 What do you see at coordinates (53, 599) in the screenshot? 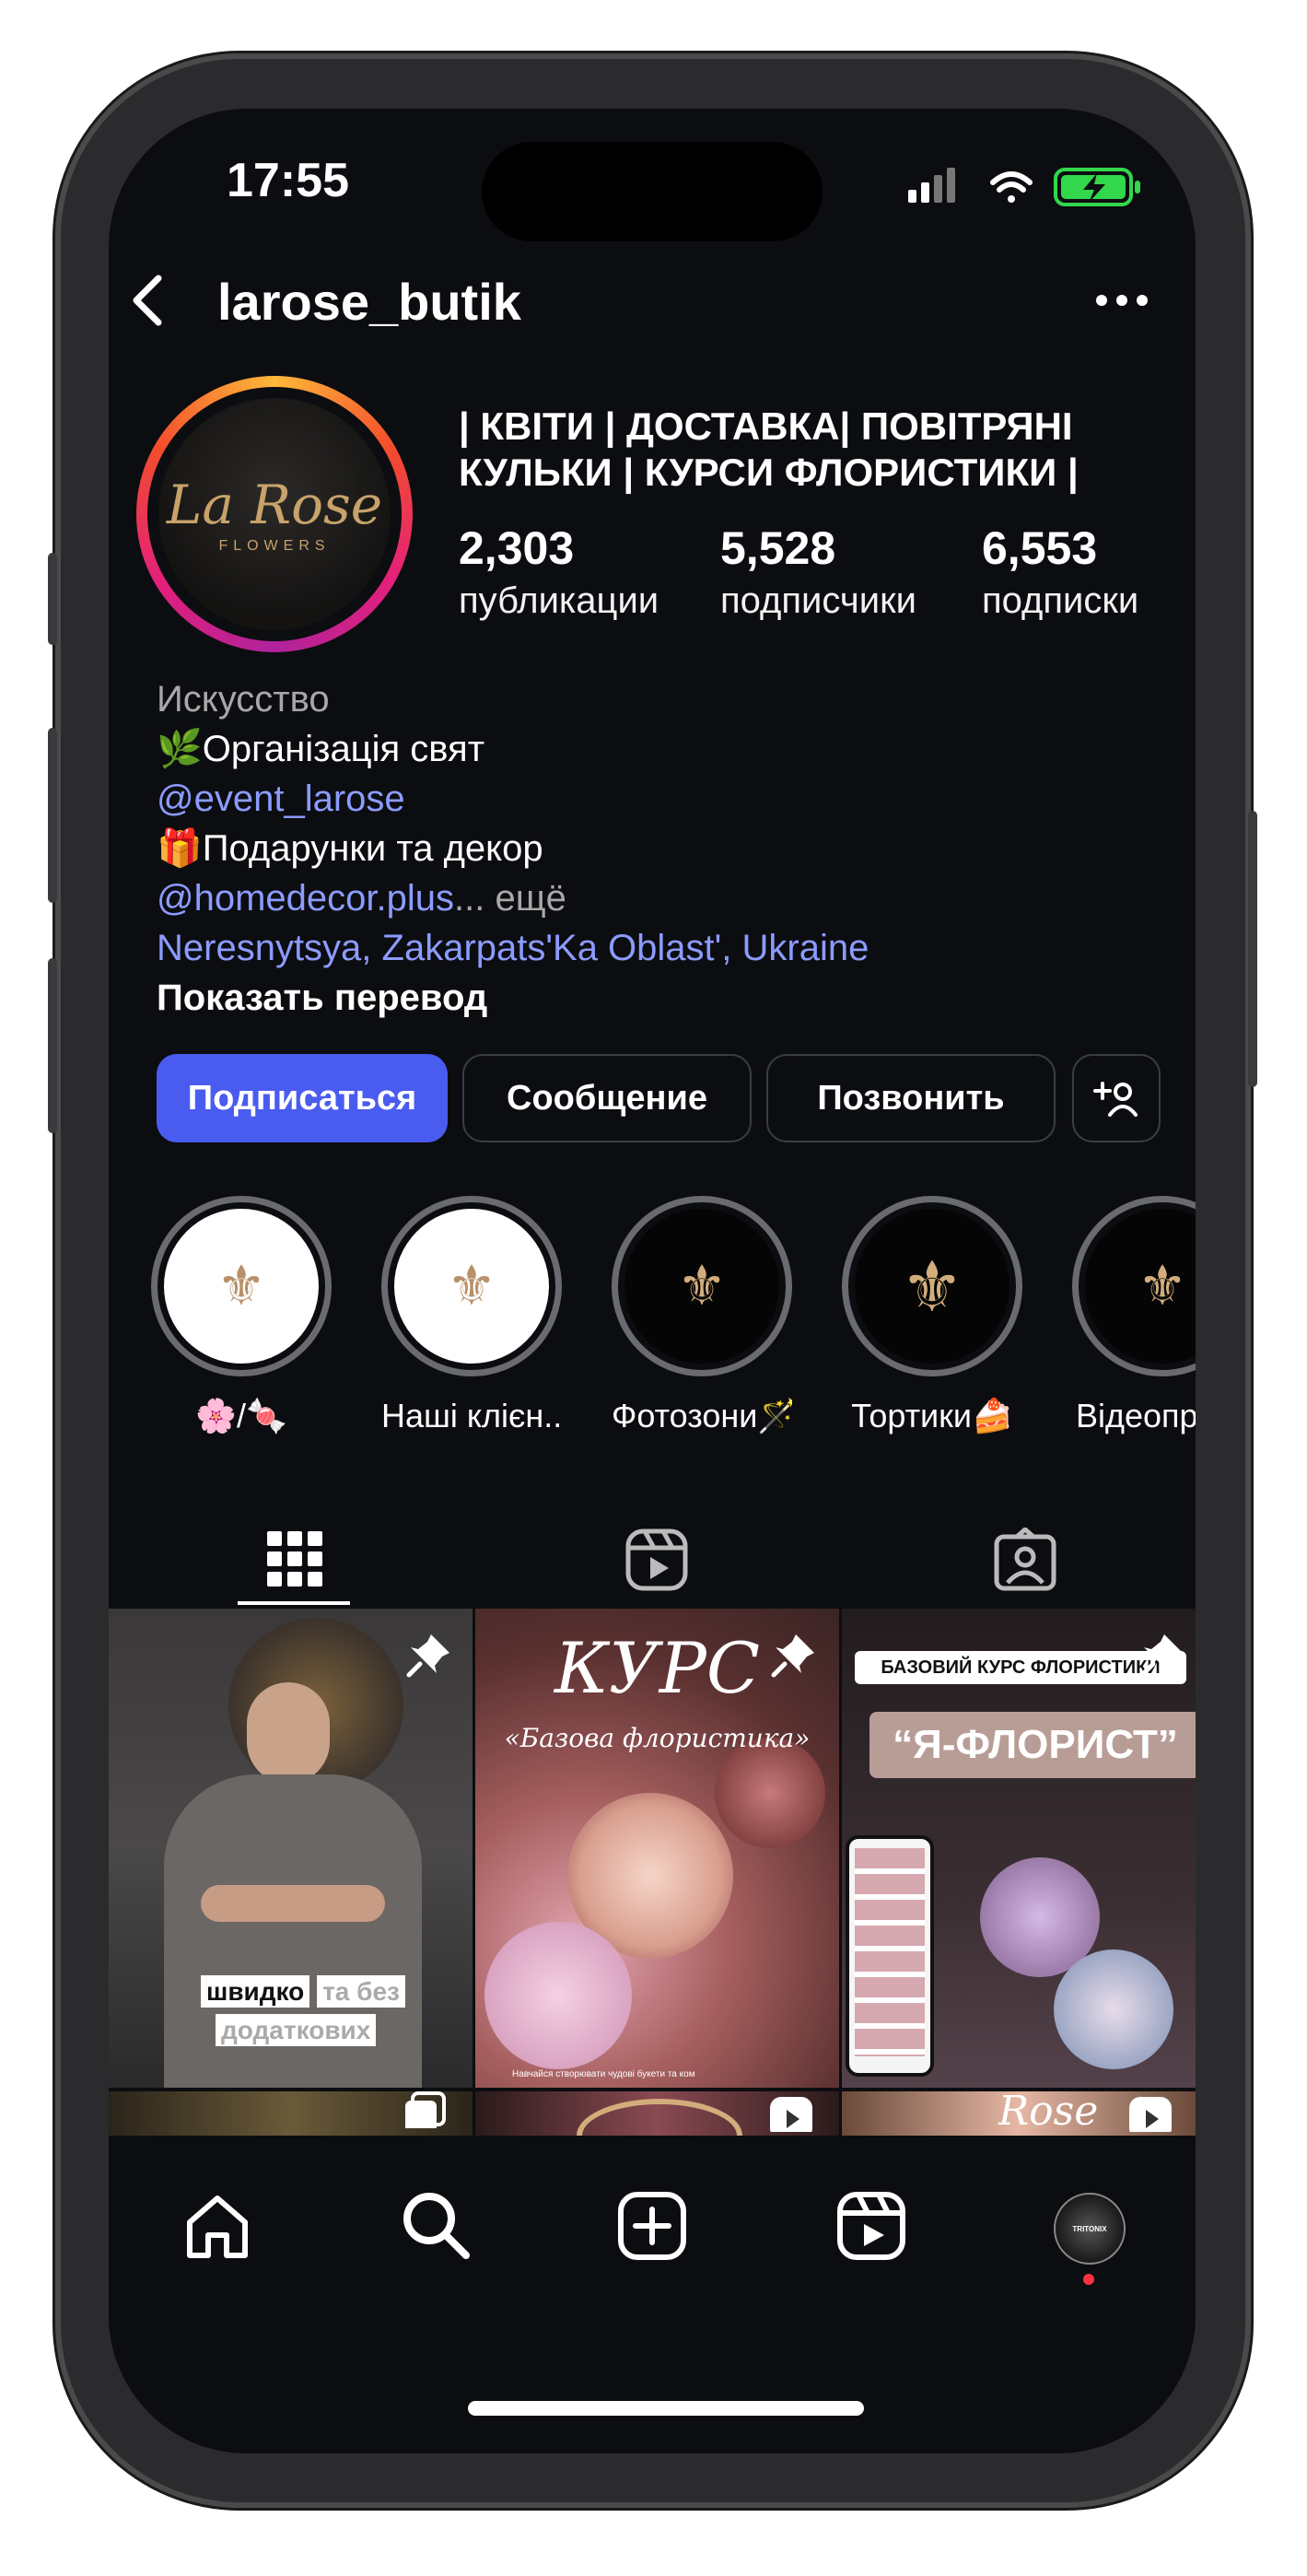
I see `side-button` at bounding box center [53, 599].